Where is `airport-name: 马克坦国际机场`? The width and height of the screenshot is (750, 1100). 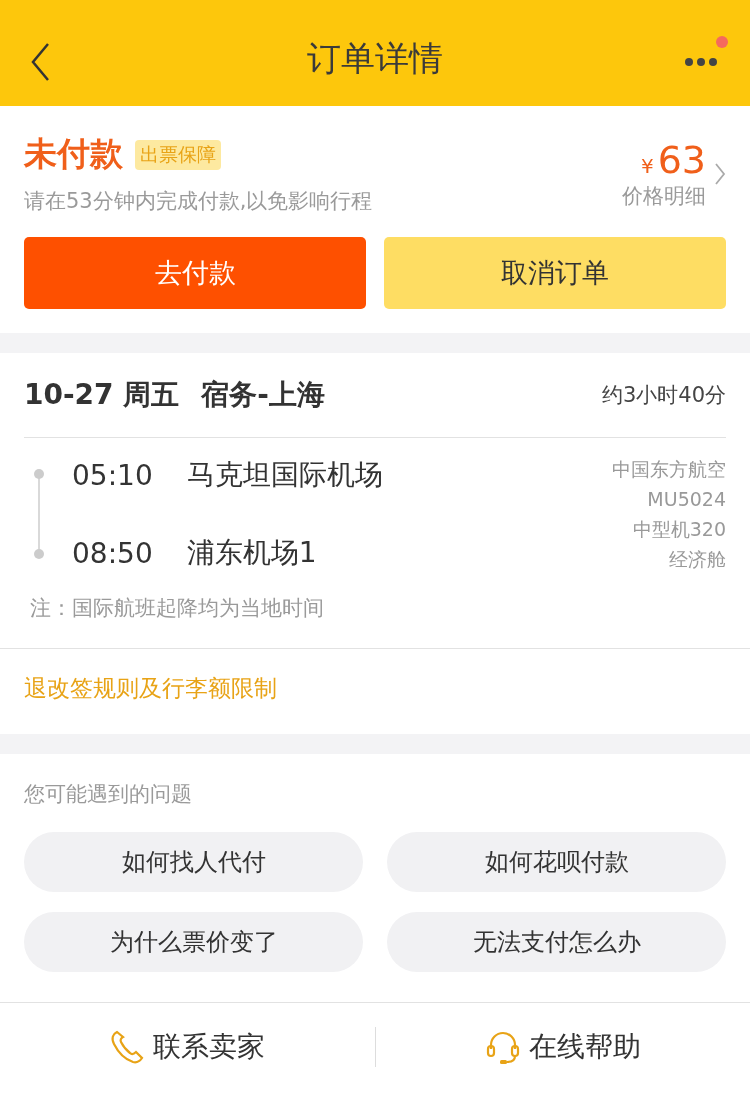 airport-name: 马克坦国际机场 is located at coordinates (284, 475).